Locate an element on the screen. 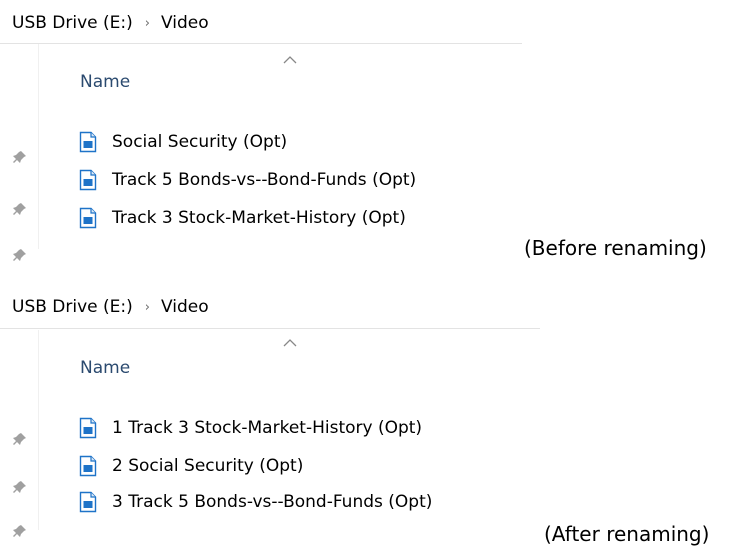 The height and width of the screenshot is (558, 740). file-name: 1 Track 3 Stock-Market-History (Opt) is located at coordinates (267, 428).